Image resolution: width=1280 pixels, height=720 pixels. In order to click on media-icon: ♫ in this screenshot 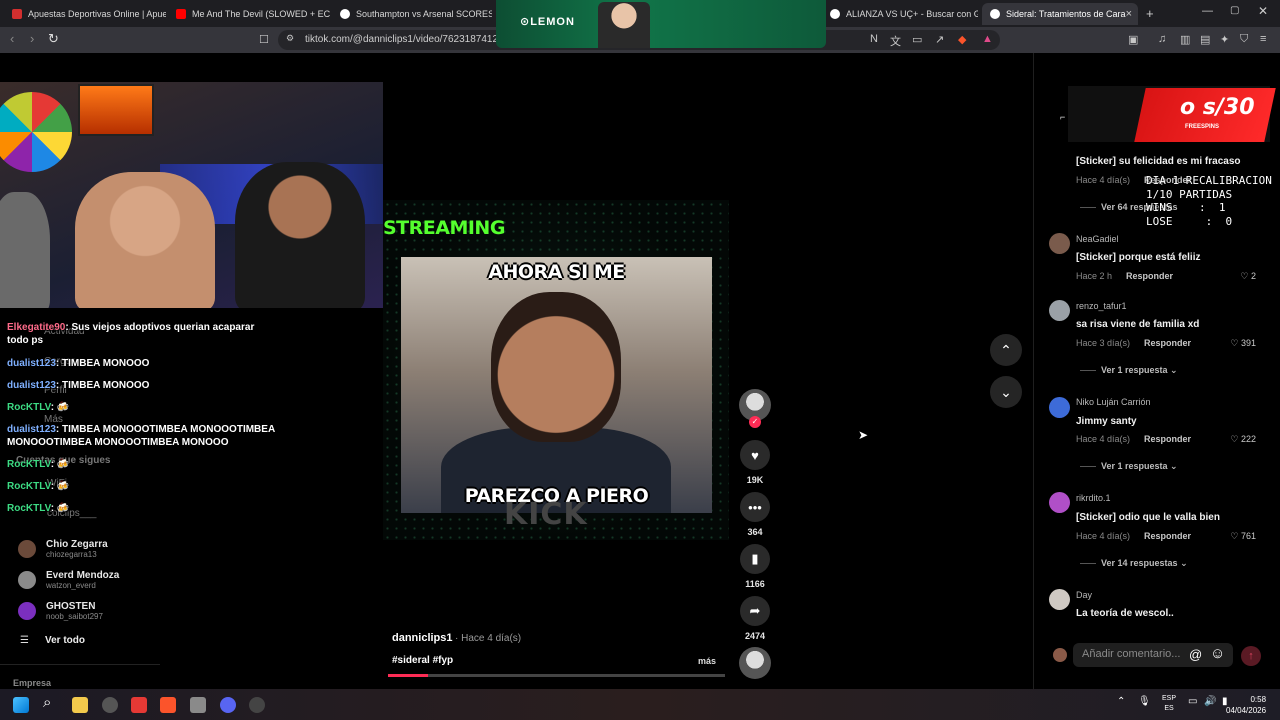, I will do `click(1162, 39)`.